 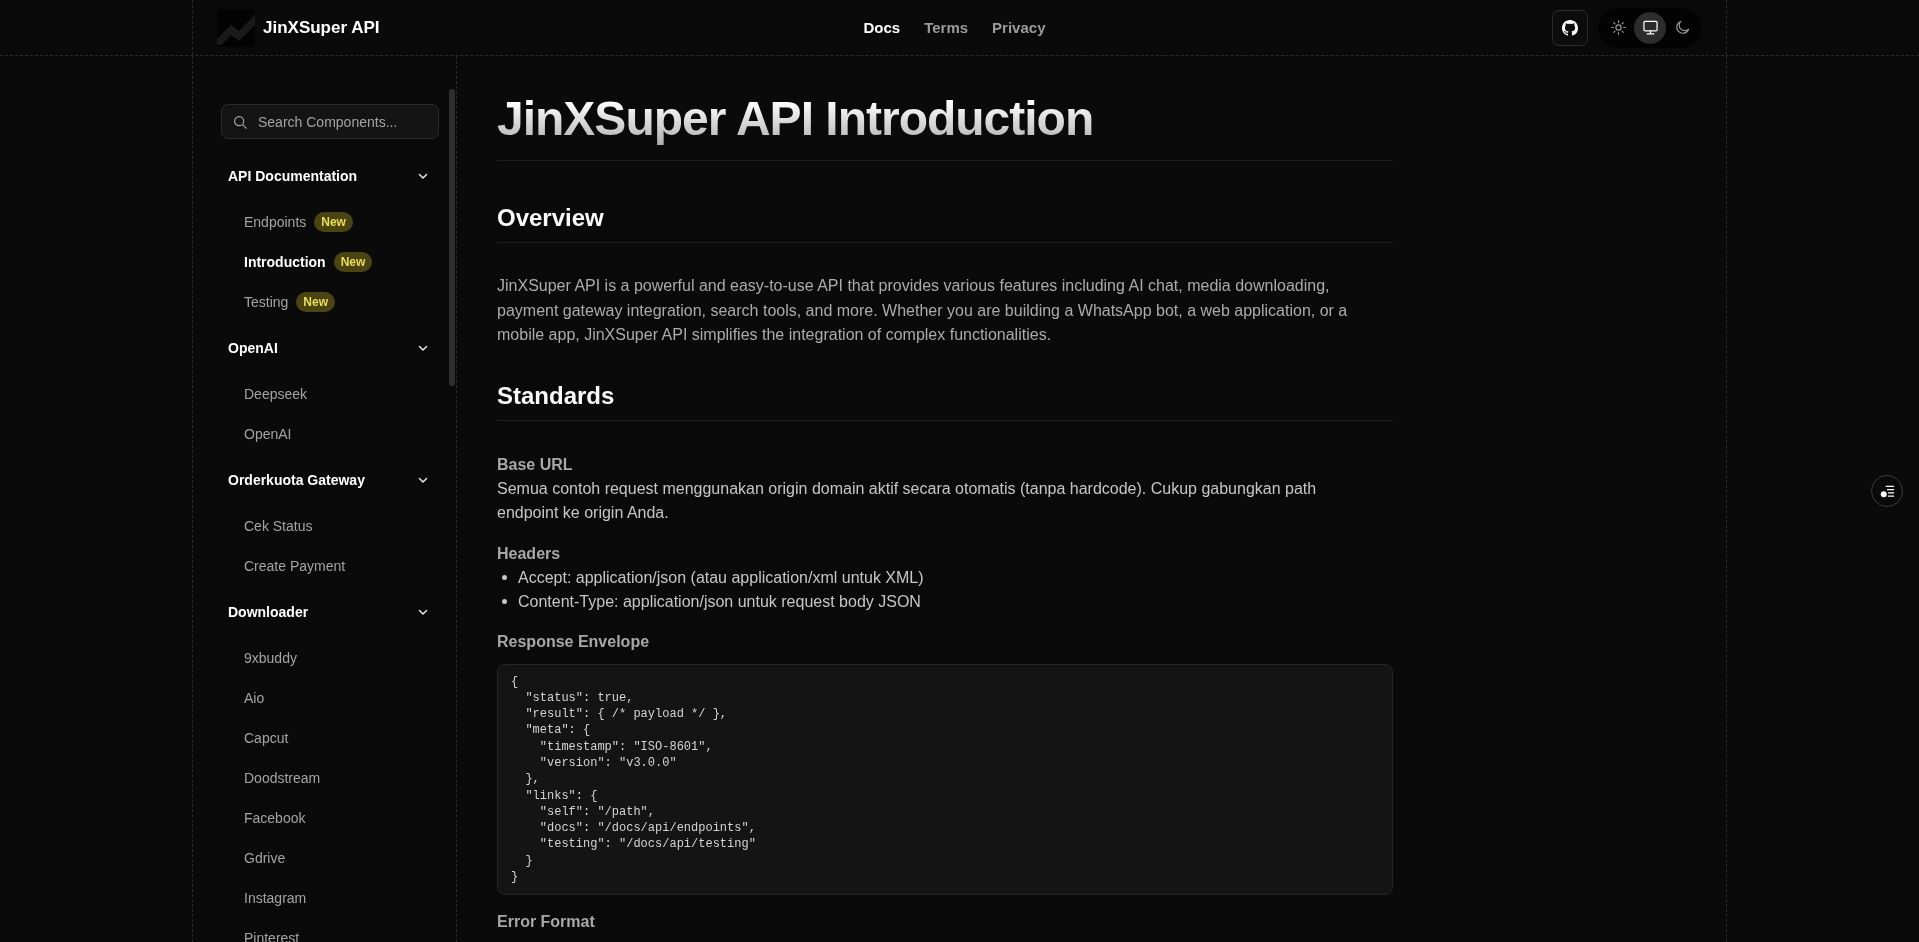 What do you see at coordinates (721, 577) in the screenshot?
I see `list-item: Accept: application/json (atau application/xml untuk XML)` at bounding box center [721, 577].